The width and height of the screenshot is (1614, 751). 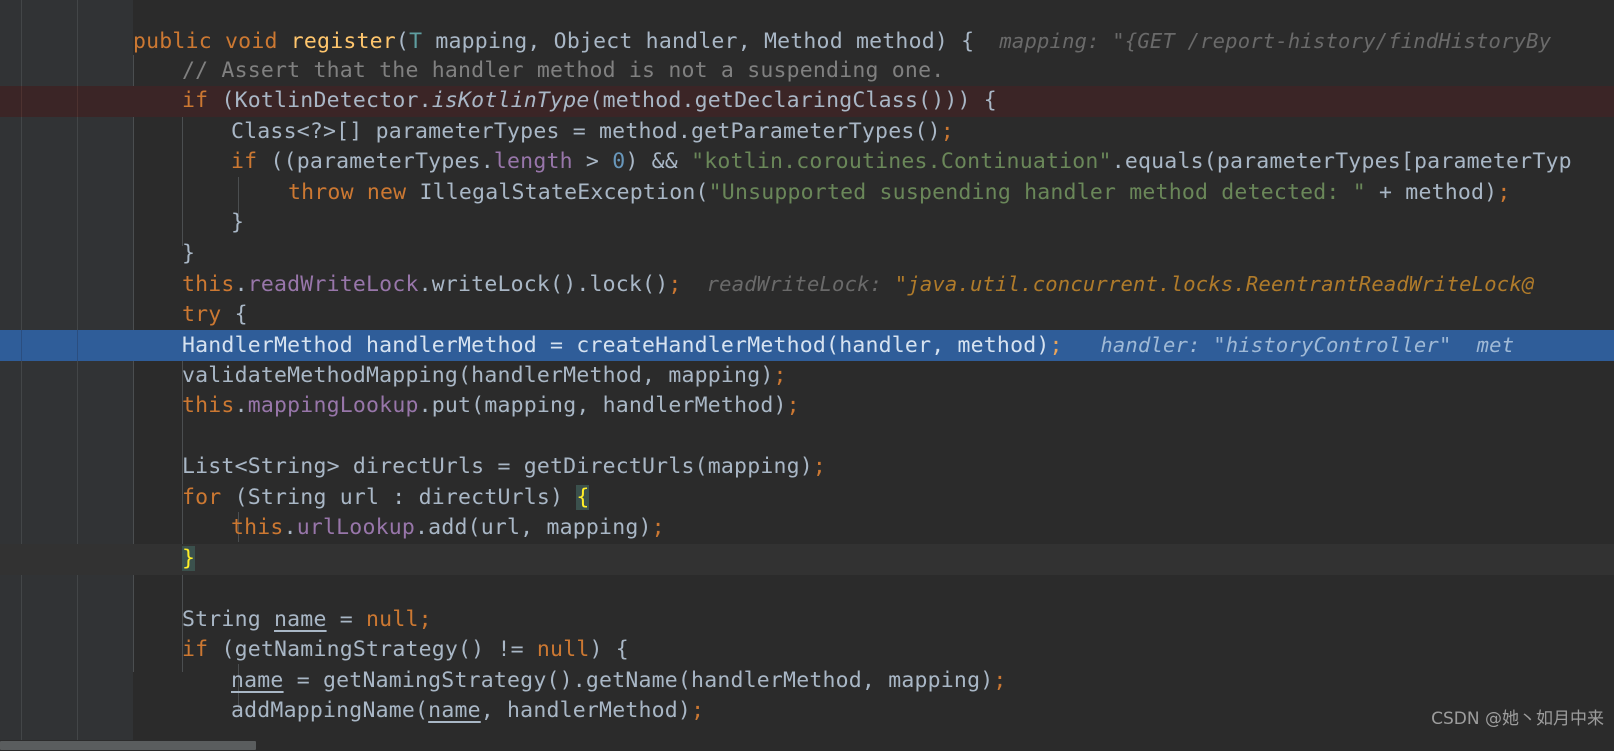 I want to click on token-call: .put(mapping, handlerMethod), so click(x=602, y=405).